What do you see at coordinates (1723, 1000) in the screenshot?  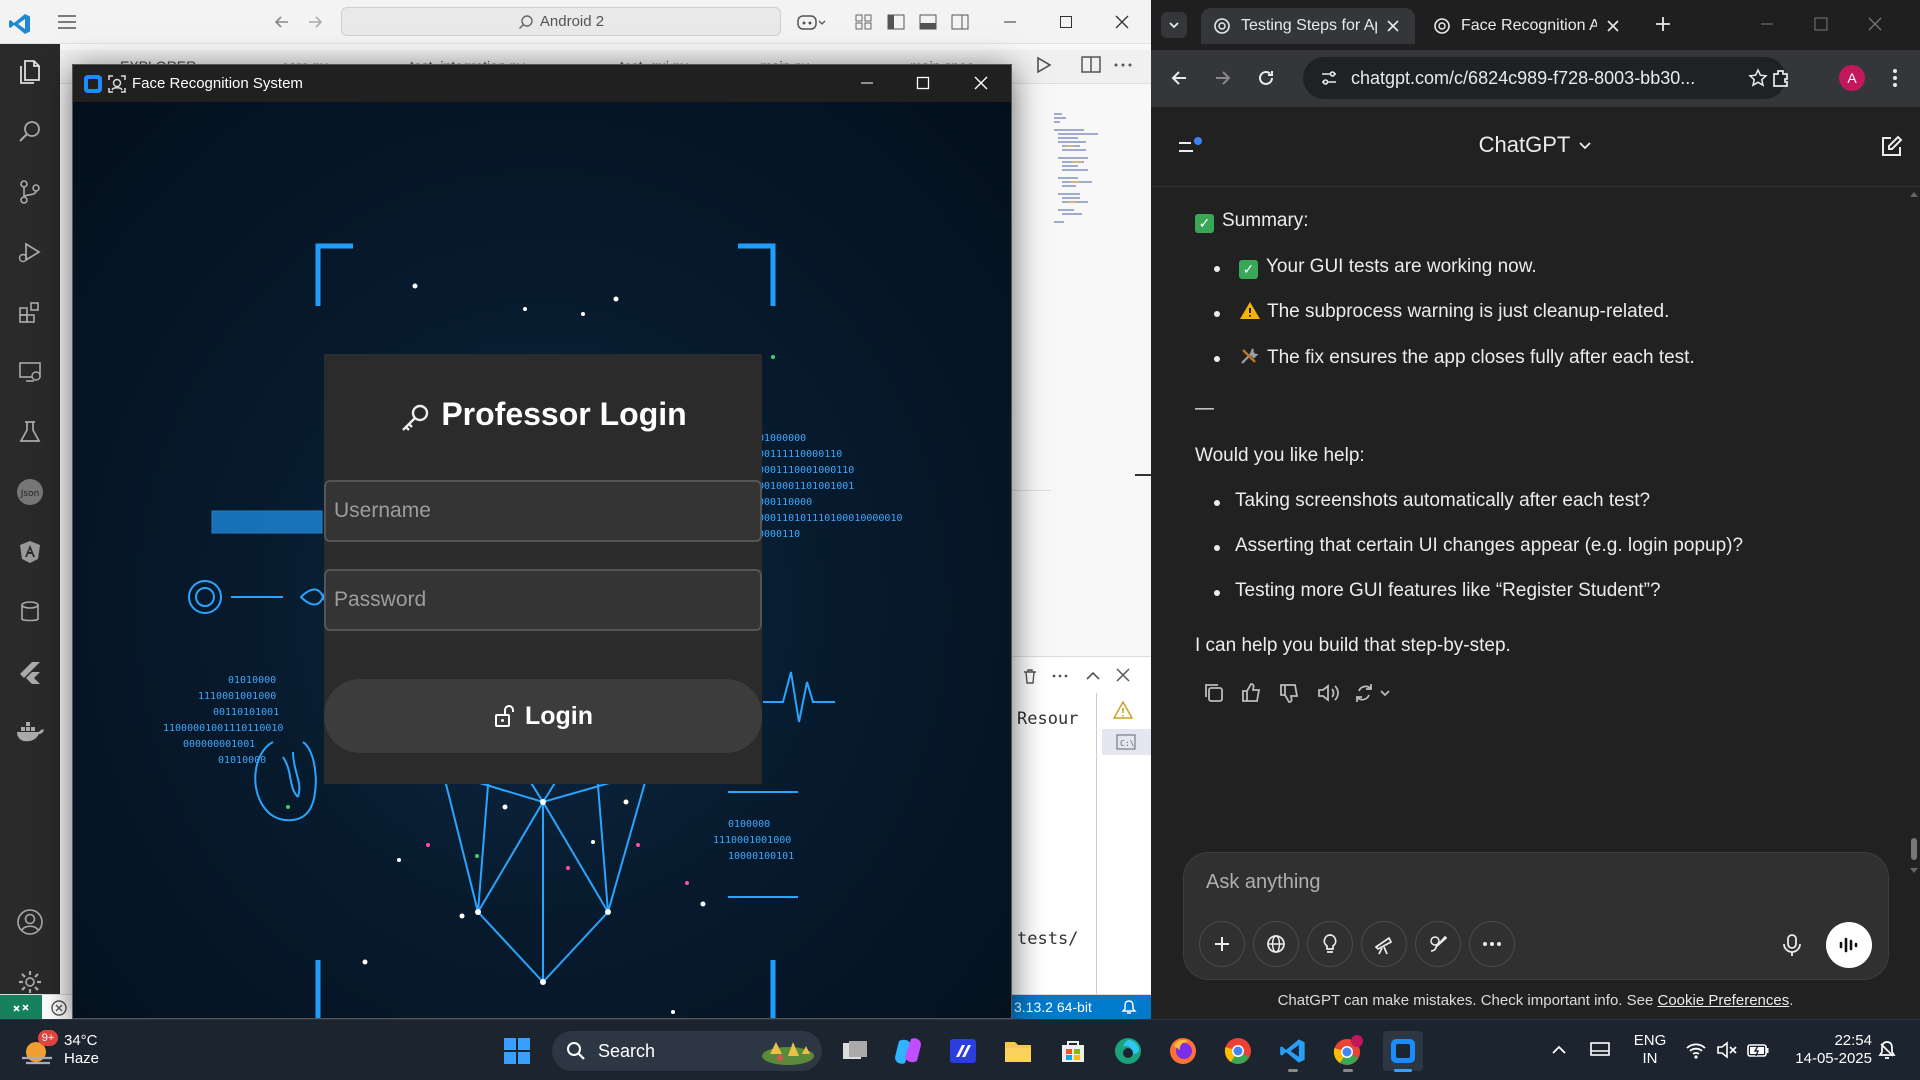 I see `cookie-preferences-link: Cookie Preferences` at bounding box center [1723, 1000].